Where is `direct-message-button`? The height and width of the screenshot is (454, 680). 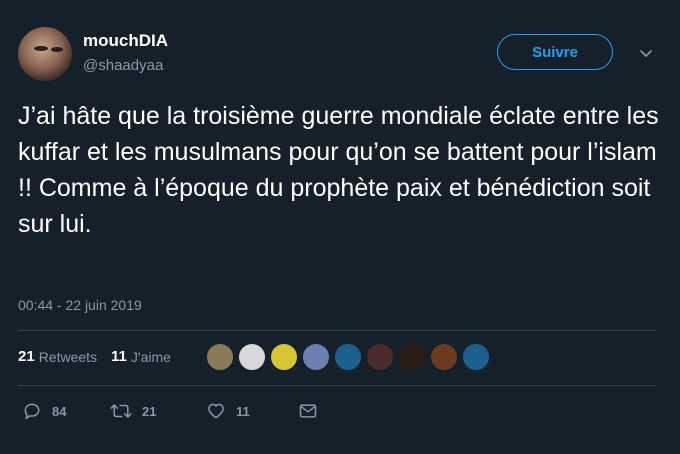
direct-message-button is located at coordinates (308, 411).